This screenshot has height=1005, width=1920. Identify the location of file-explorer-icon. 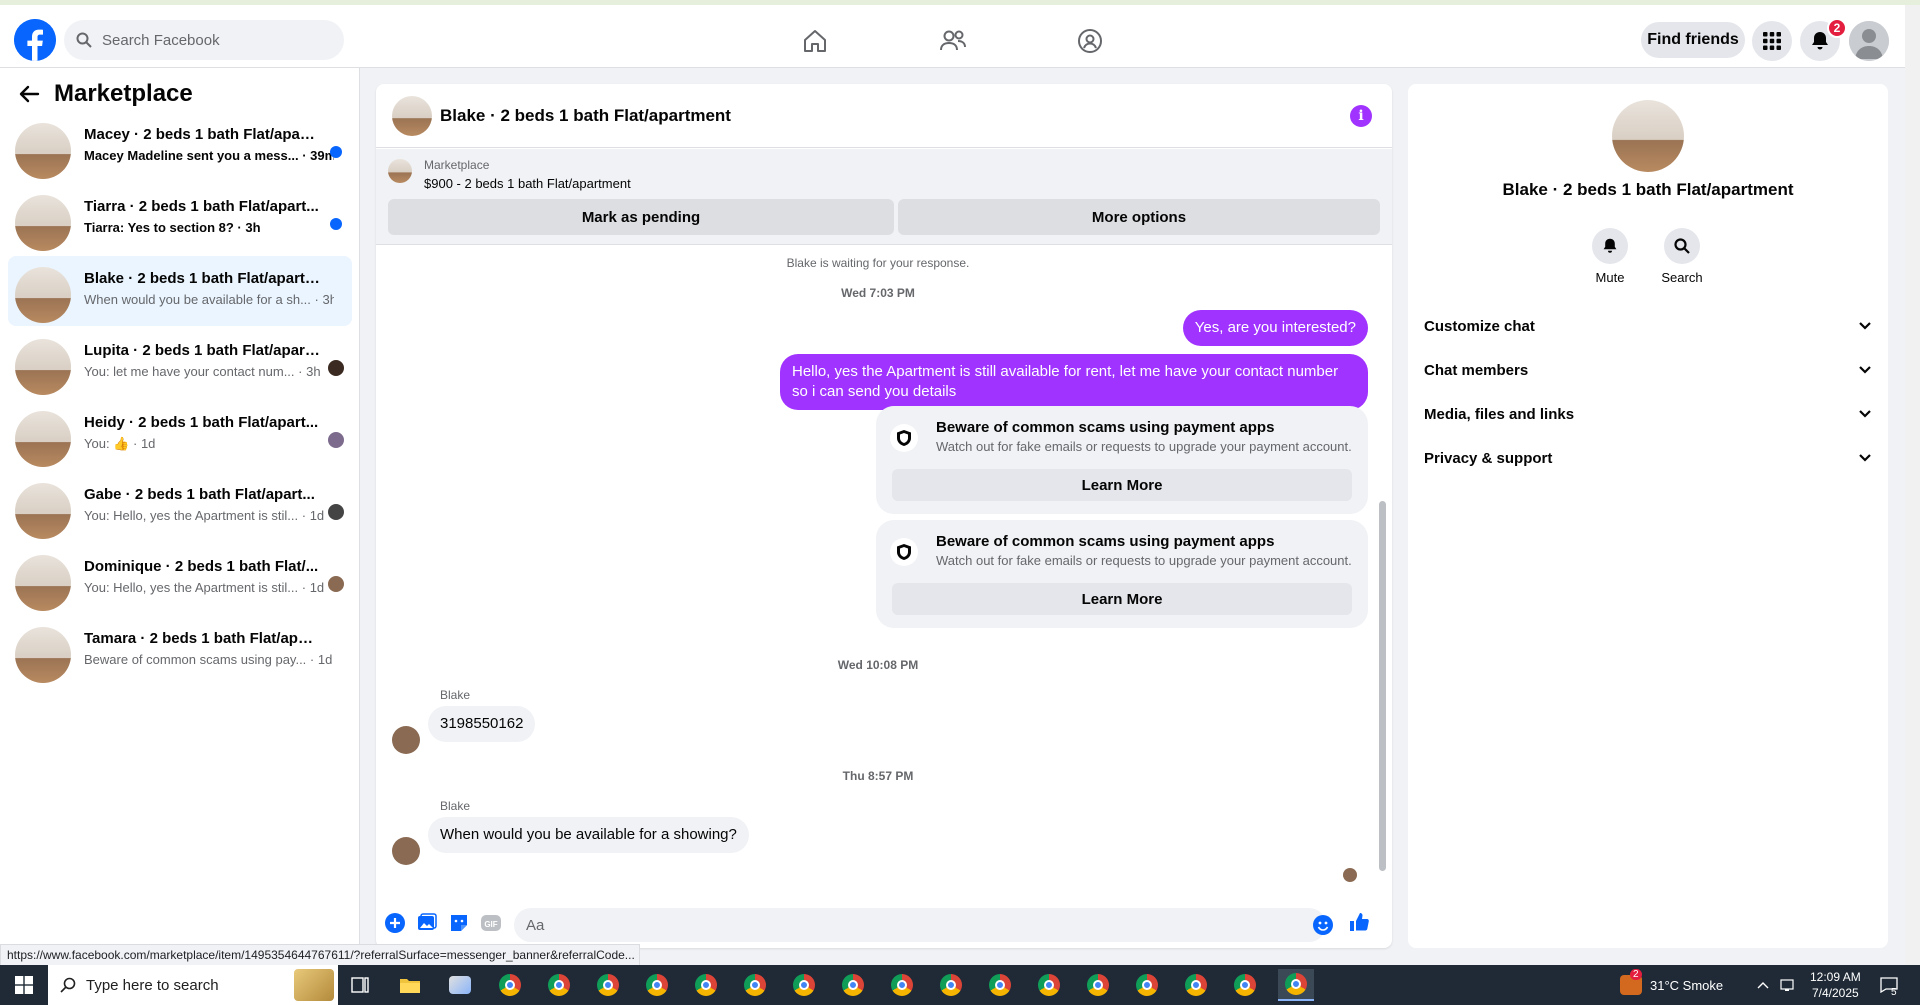
(410, 985).